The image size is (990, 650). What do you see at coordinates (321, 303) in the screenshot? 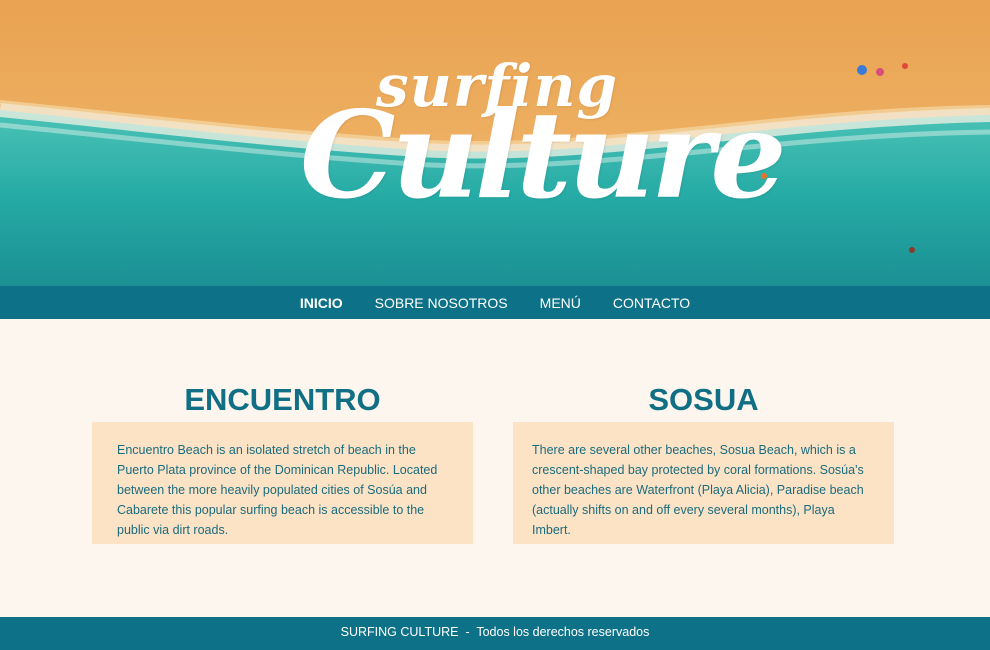
I see `nav-item-inicio: INICIO` at bounding box center [321, 303].